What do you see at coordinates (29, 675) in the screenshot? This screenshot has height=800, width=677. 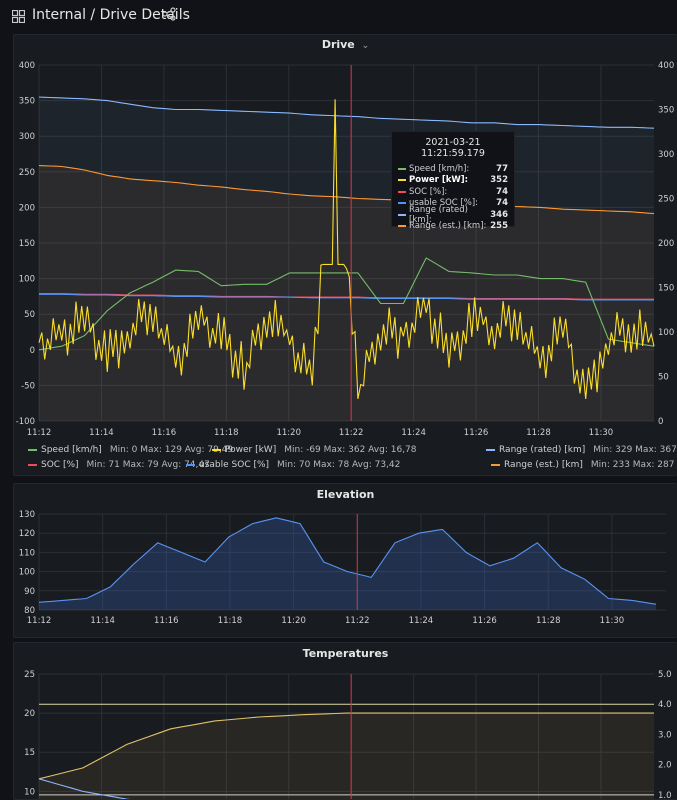 I see `y-tick-left: 25` at bounding box center [29, 675].